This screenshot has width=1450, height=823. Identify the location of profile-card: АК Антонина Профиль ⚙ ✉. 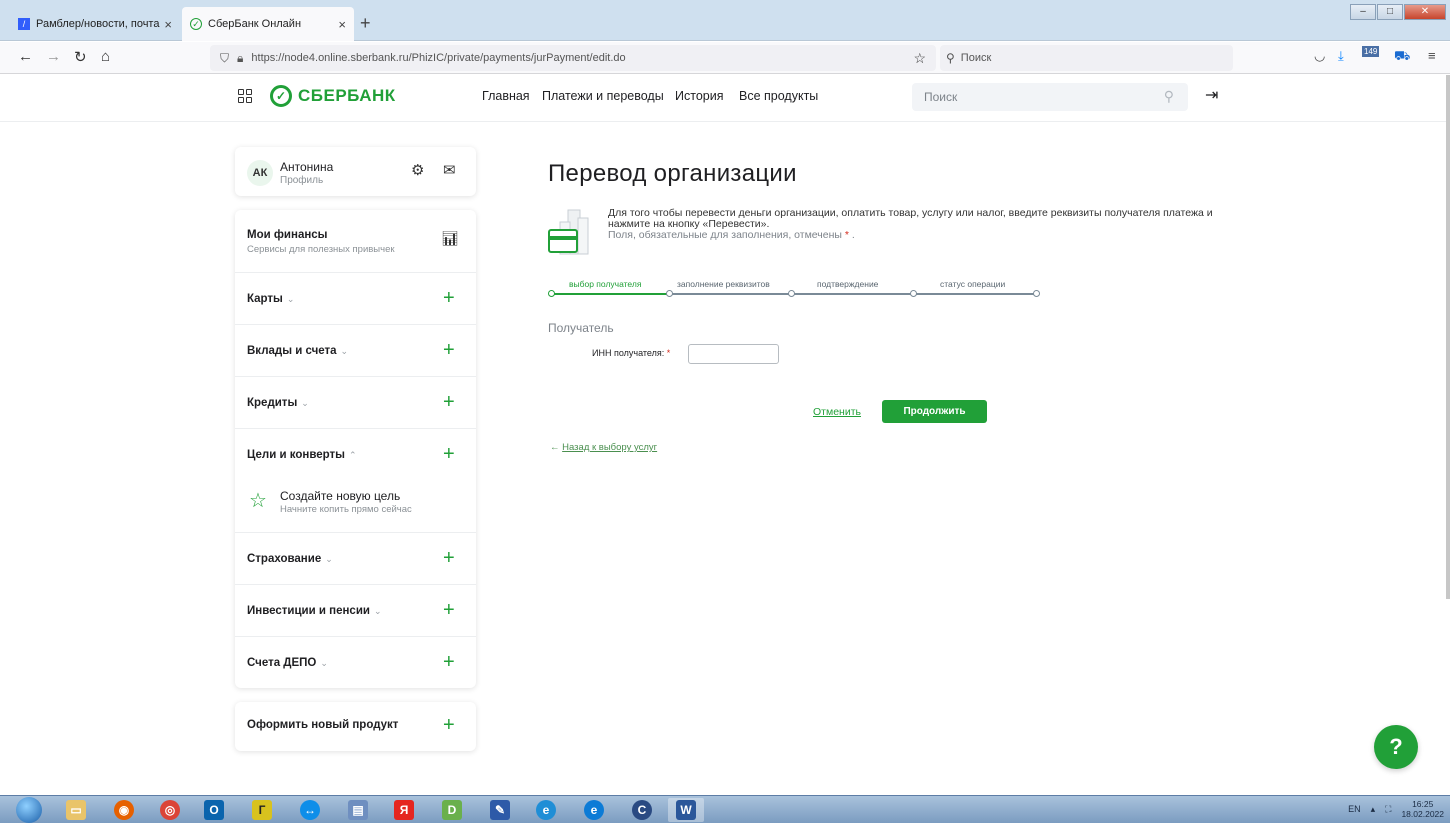
(355, 171).